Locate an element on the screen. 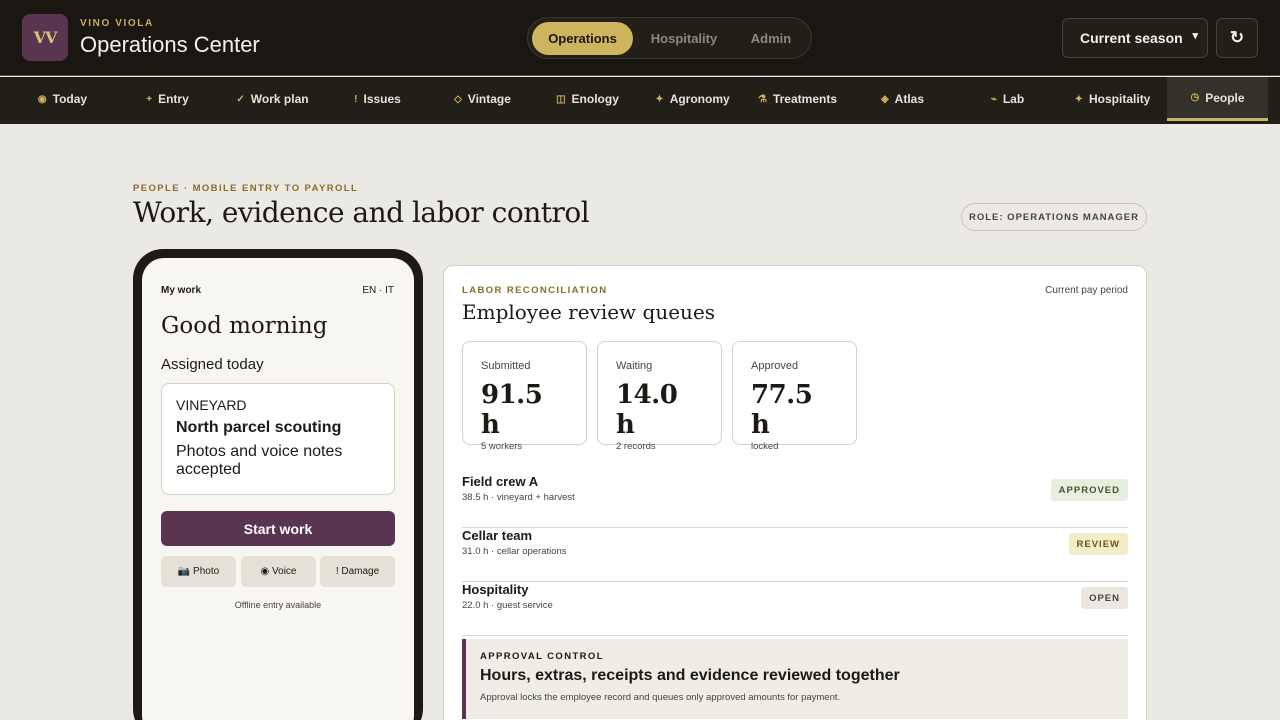  nav-vintage: ◇ Vintage is located at coordinates (482, 99).